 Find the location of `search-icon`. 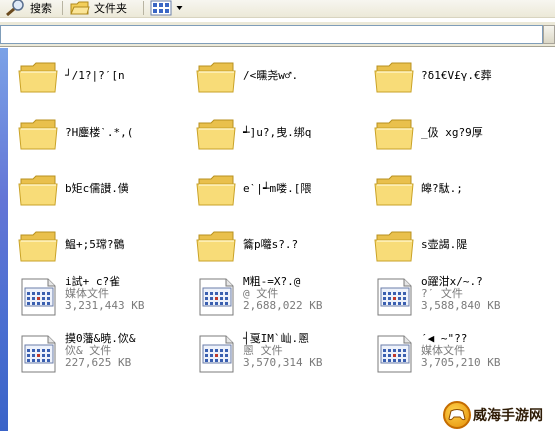

search-icon is located at coordinates (15, 8).